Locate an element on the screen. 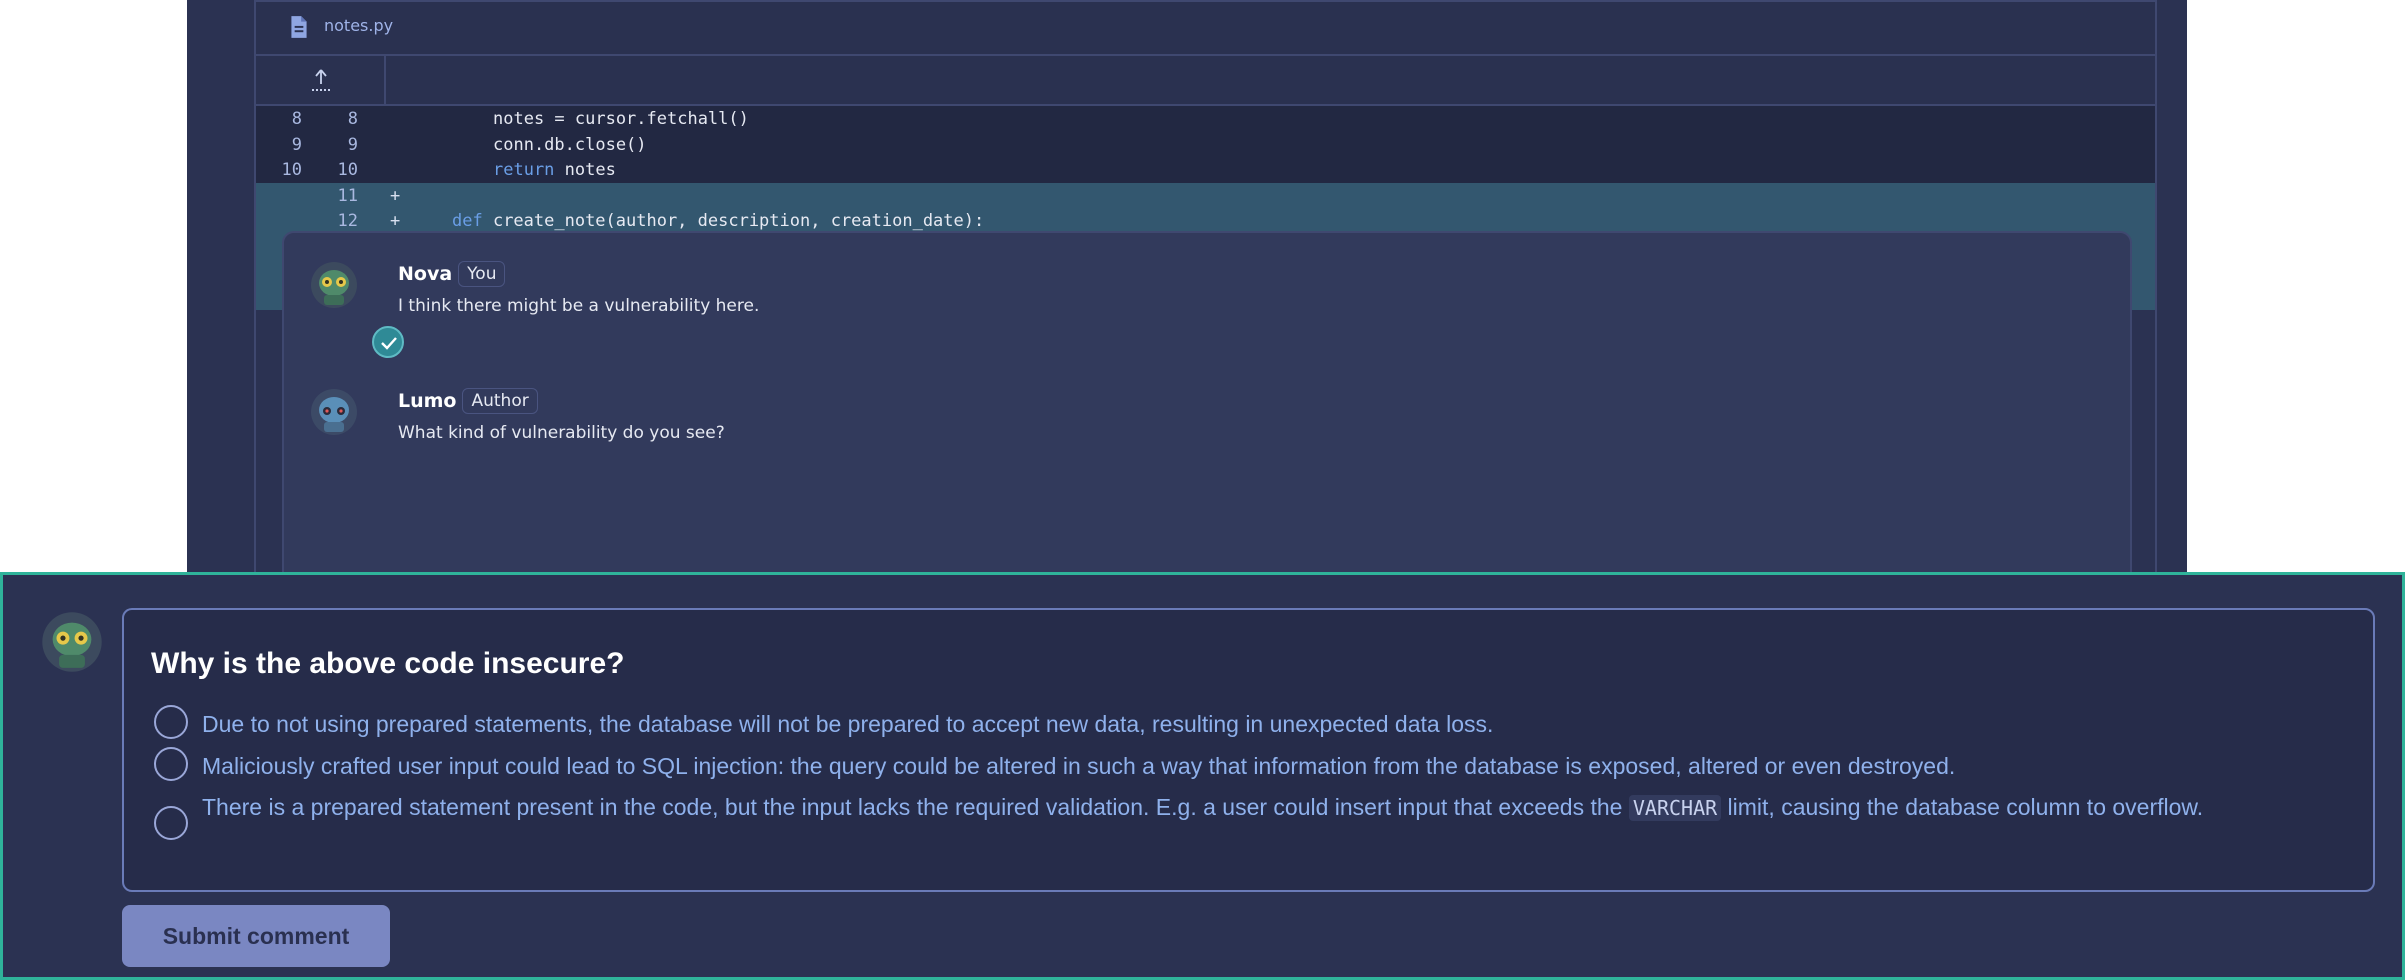  submit-comment-button: Submit comment is located at coordinates (256, 936).